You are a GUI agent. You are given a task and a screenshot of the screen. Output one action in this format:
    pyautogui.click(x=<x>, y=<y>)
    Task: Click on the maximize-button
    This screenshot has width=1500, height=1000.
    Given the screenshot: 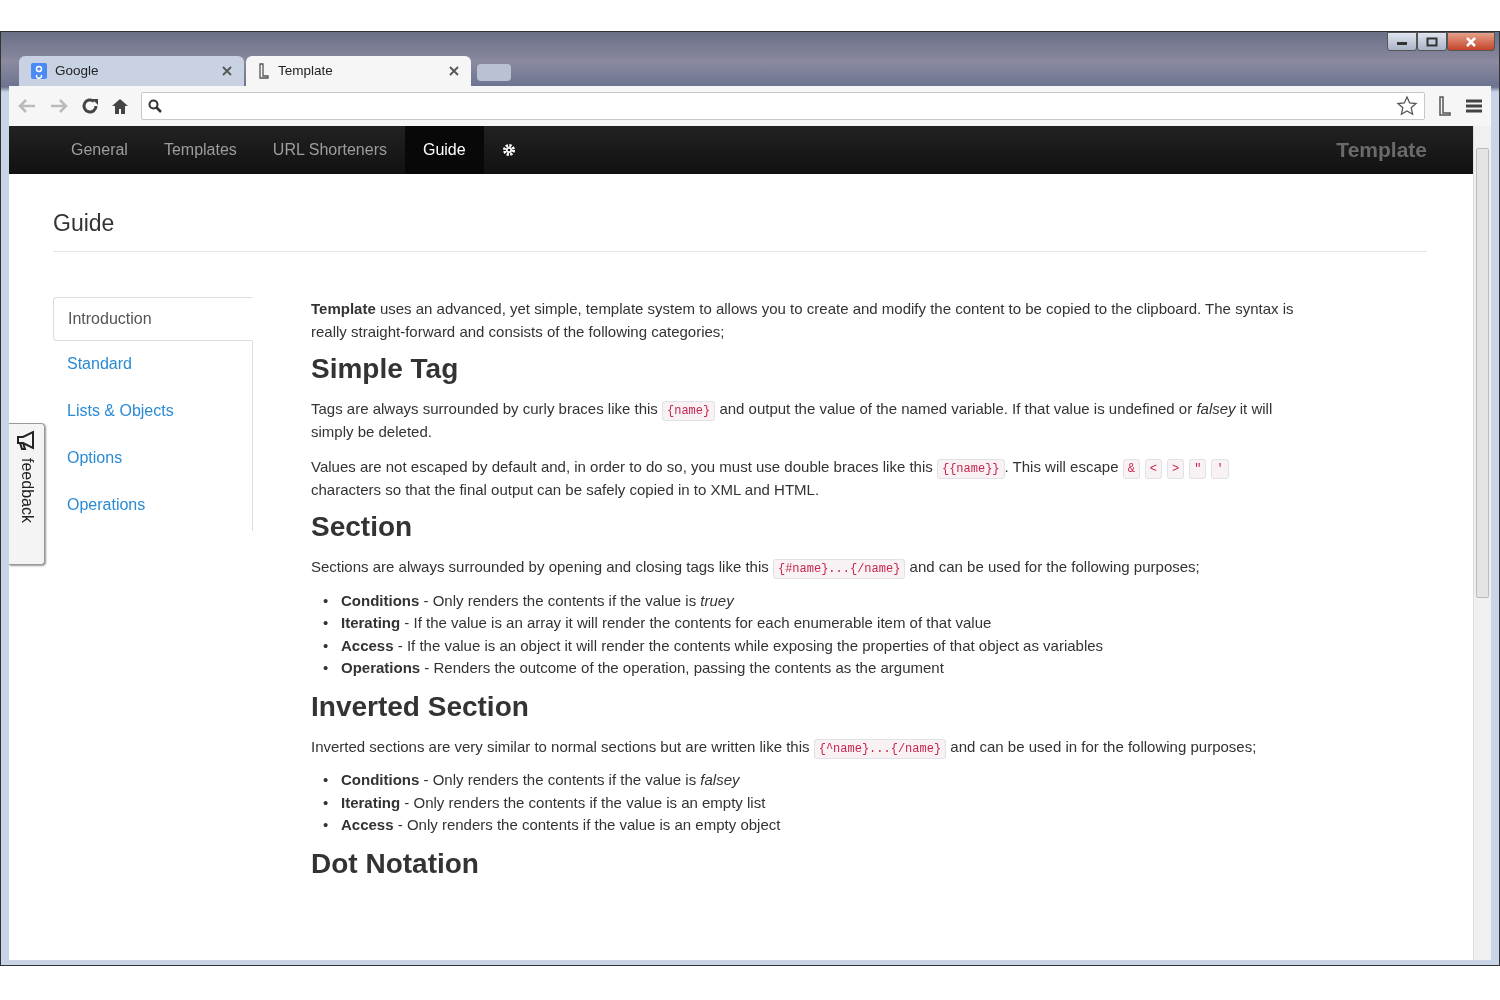 What is the action you would take?
    pyautogui.click(x=1432, y=41)
    